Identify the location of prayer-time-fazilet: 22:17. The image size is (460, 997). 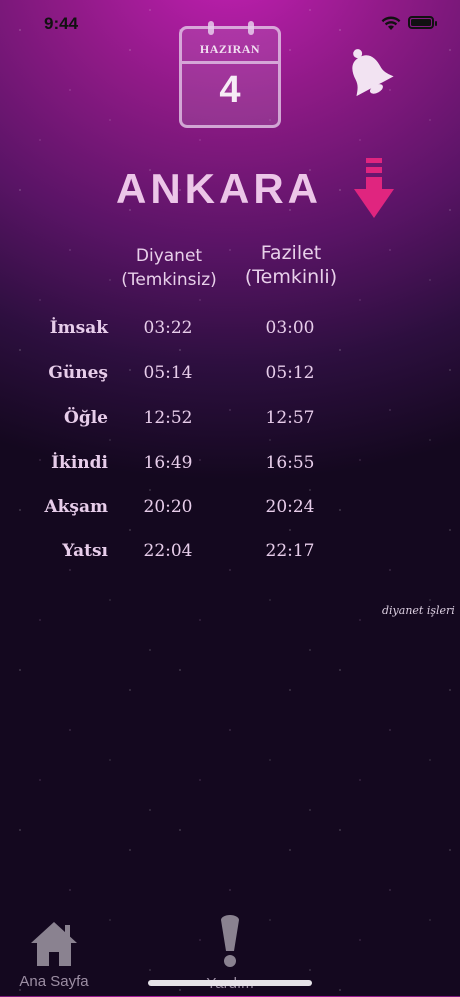
(290, 551).